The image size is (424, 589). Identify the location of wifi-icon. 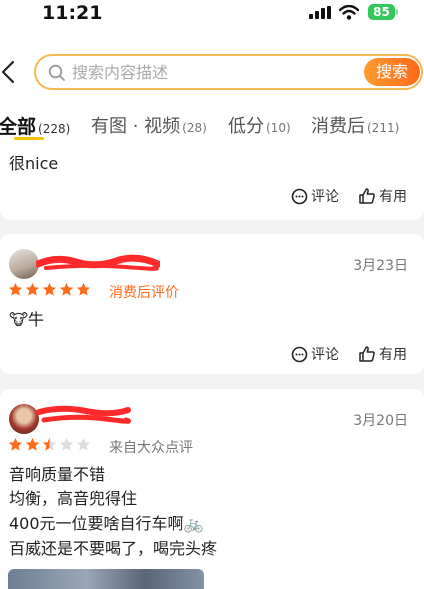
(349, 12).